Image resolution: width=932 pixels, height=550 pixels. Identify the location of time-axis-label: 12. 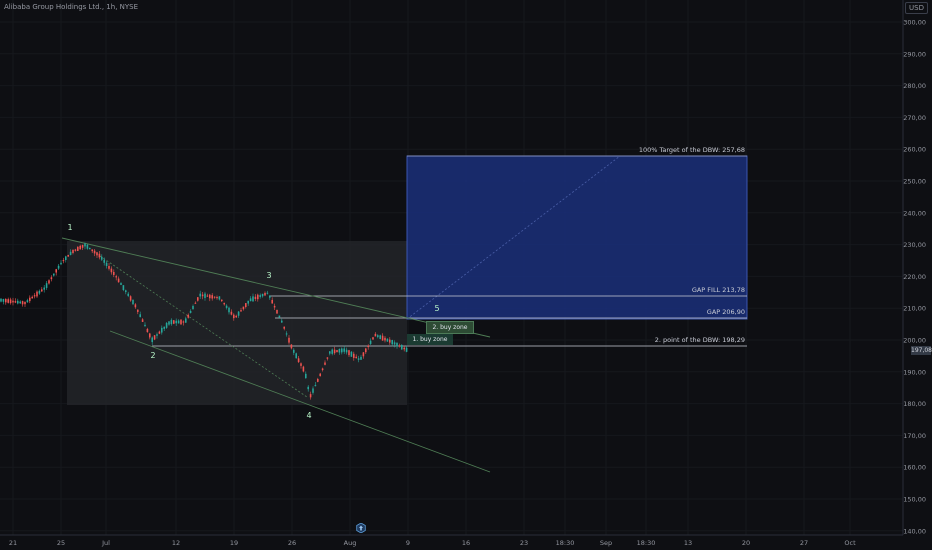
(176, 543).